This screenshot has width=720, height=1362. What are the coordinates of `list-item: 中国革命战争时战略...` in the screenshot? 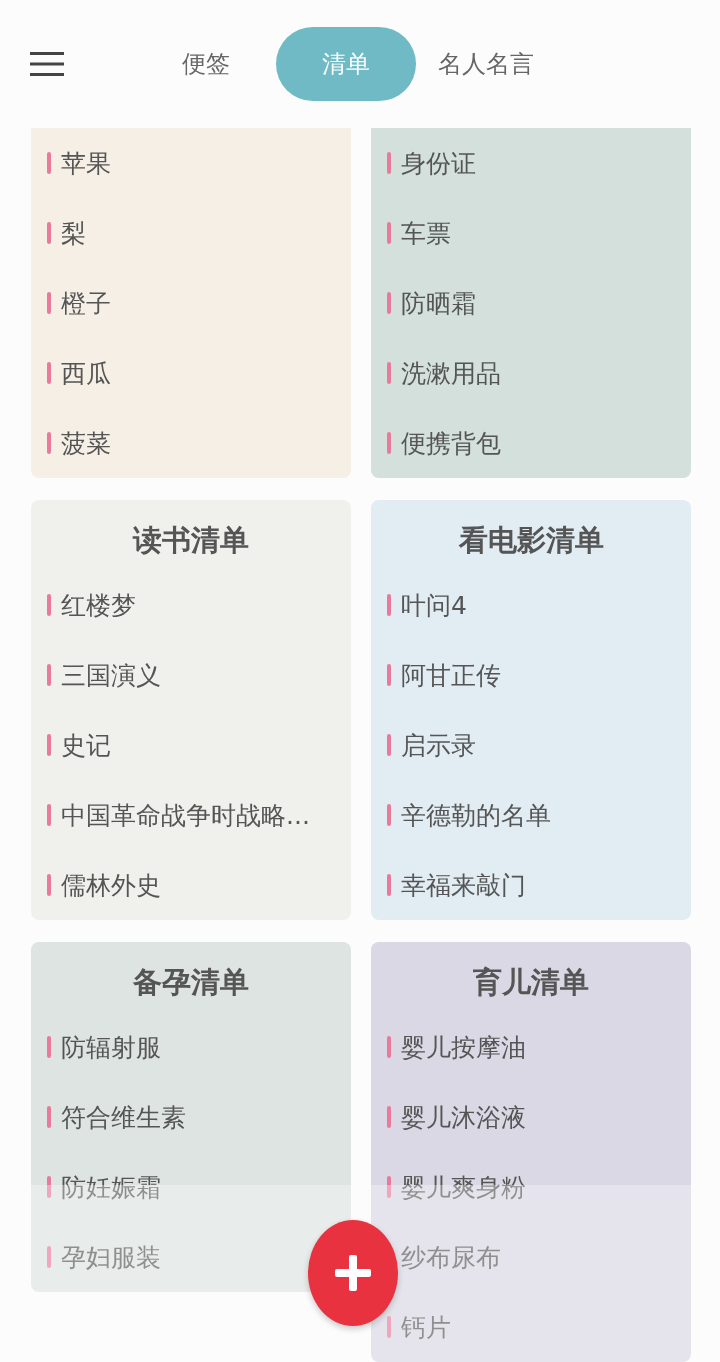 It's located at (185, 815).